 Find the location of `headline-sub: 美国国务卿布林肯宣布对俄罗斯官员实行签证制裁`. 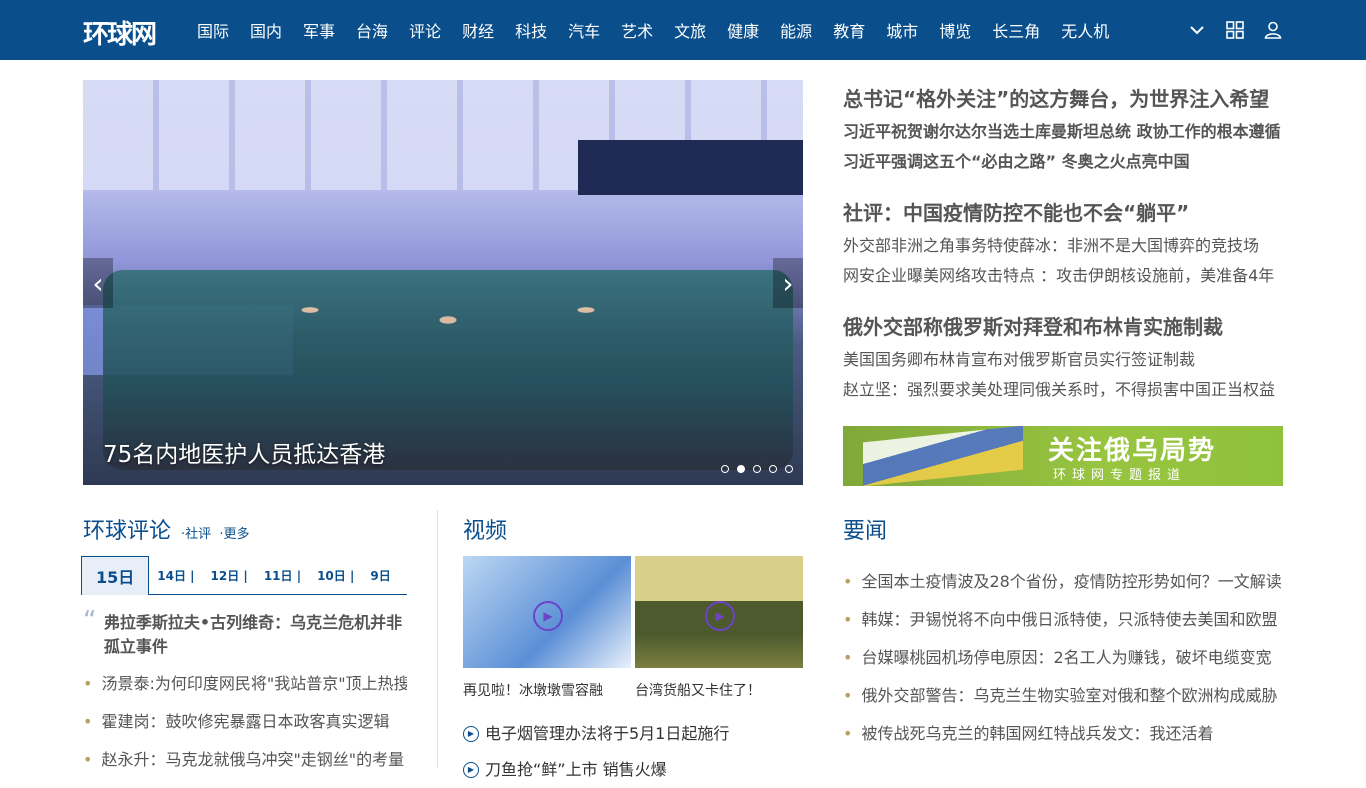

headline-sub: 美国国务卿布林肯宣布对俄罗斯官员实行签证制裁 is located at coordinates (1068, 360).